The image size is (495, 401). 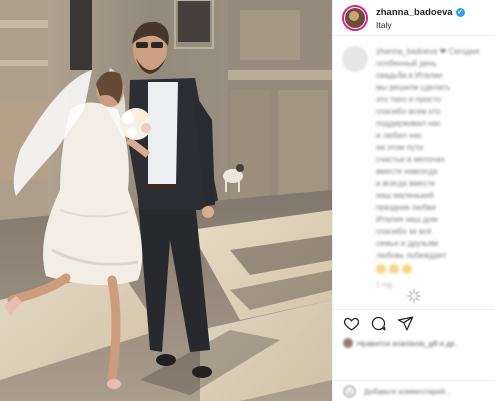 I want to click on author-info: zhanna_badoeva ✓ Italy, so click(x=420, y=18).